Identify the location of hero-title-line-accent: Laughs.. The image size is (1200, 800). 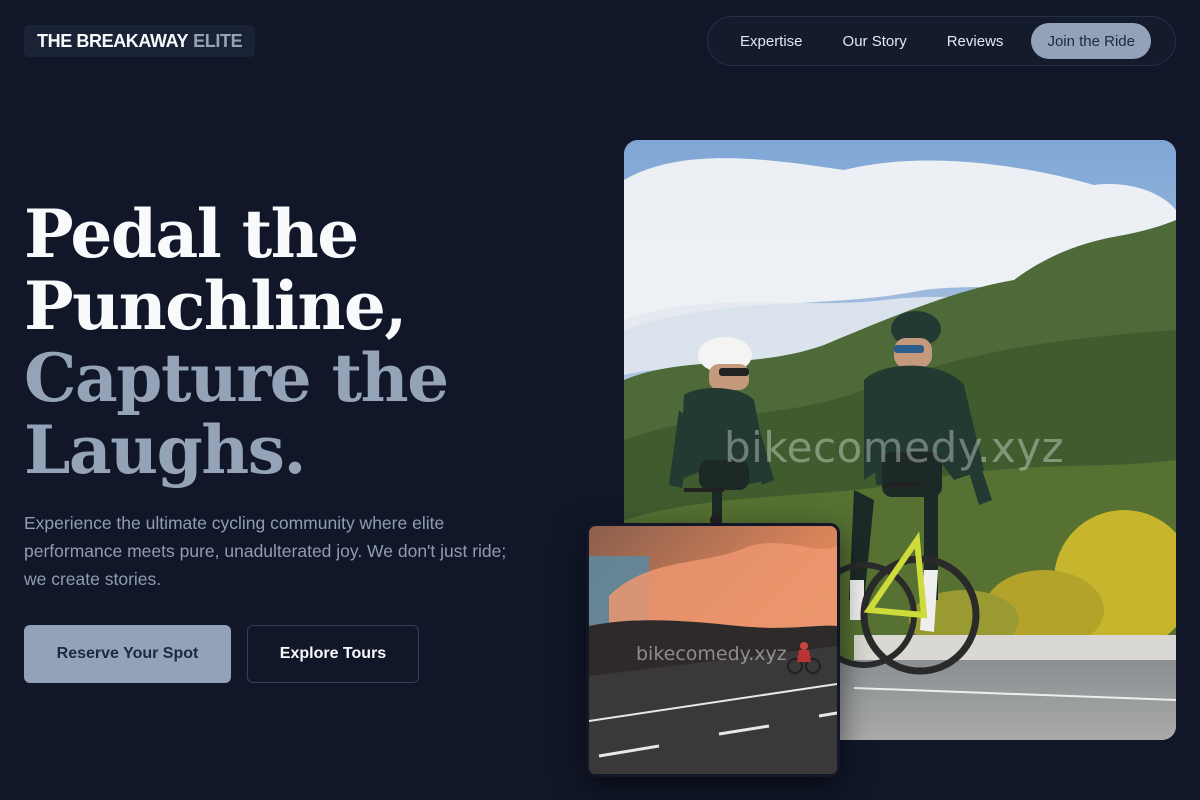
(165, 450).